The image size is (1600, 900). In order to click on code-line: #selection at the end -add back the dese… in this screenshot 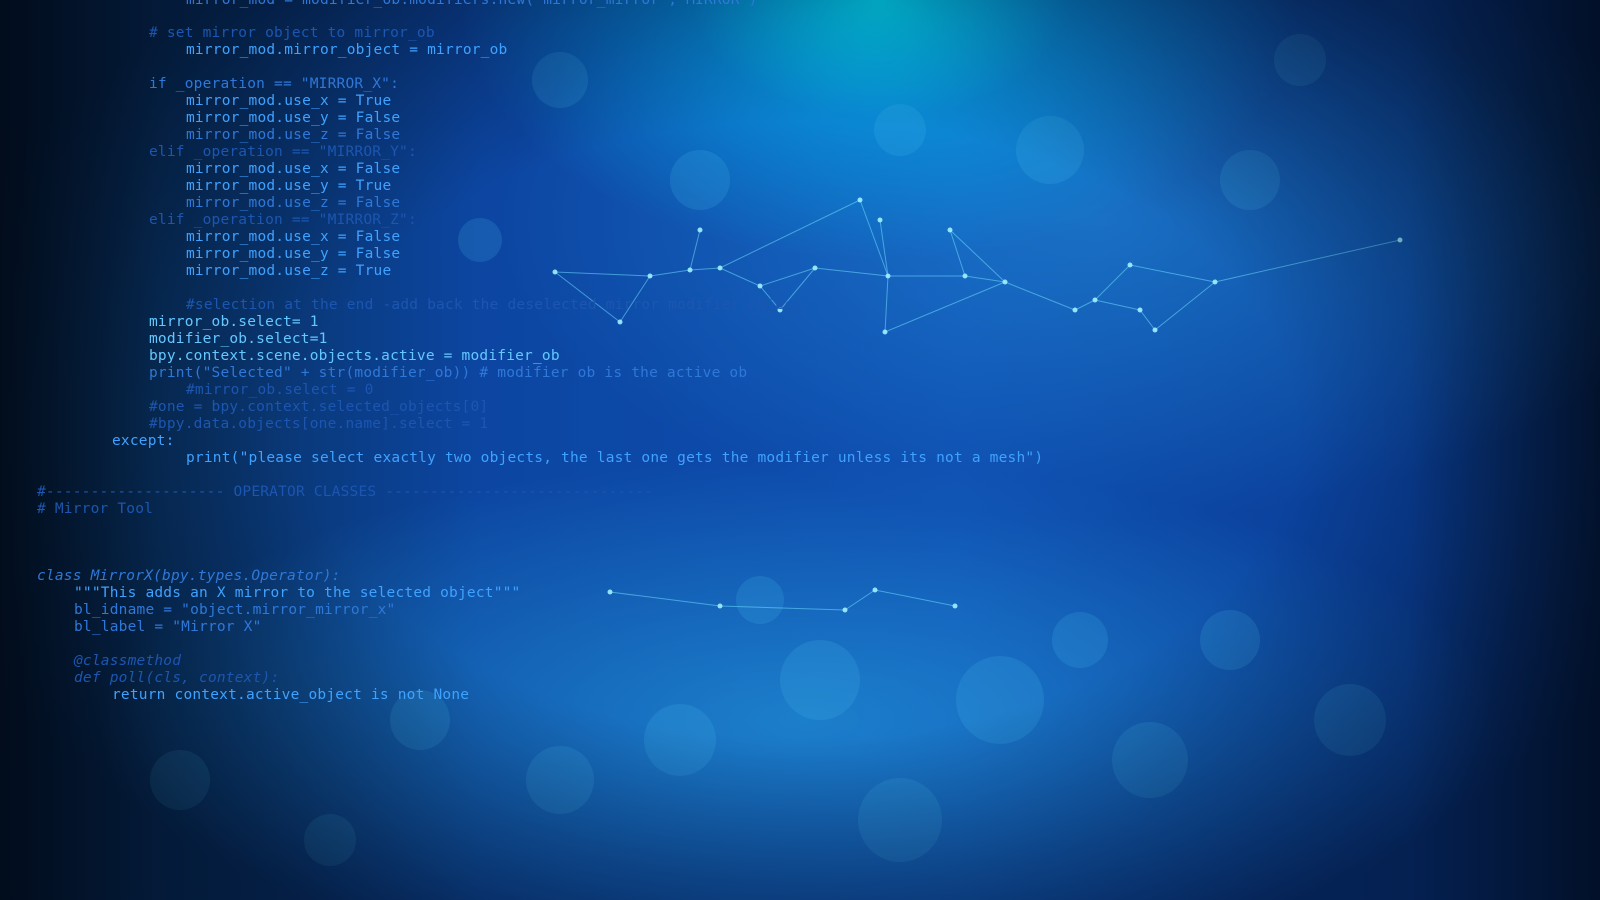, I will do `click(494, 305)`.